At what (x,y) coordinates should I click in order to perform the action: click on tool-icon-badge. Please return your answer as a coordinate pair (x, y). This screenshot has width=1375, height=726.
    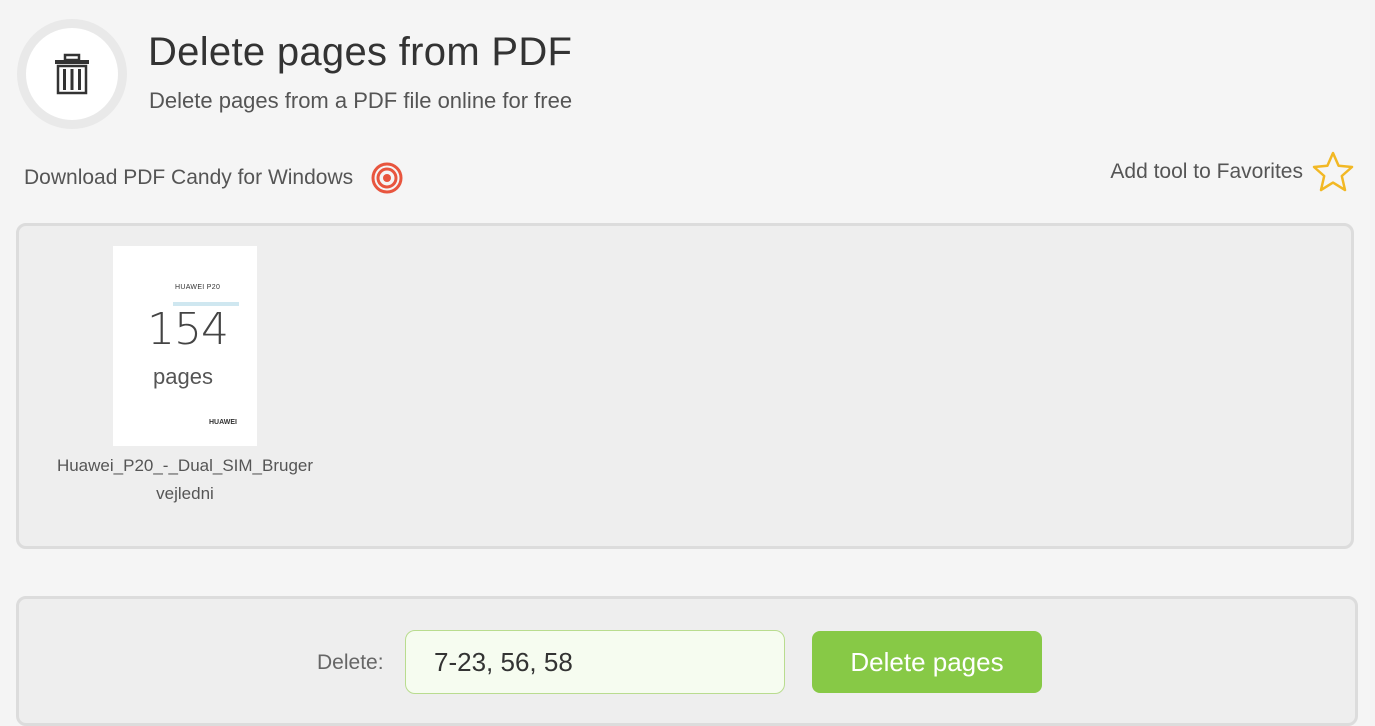
    Looking at the image, I should click on (72, 74).